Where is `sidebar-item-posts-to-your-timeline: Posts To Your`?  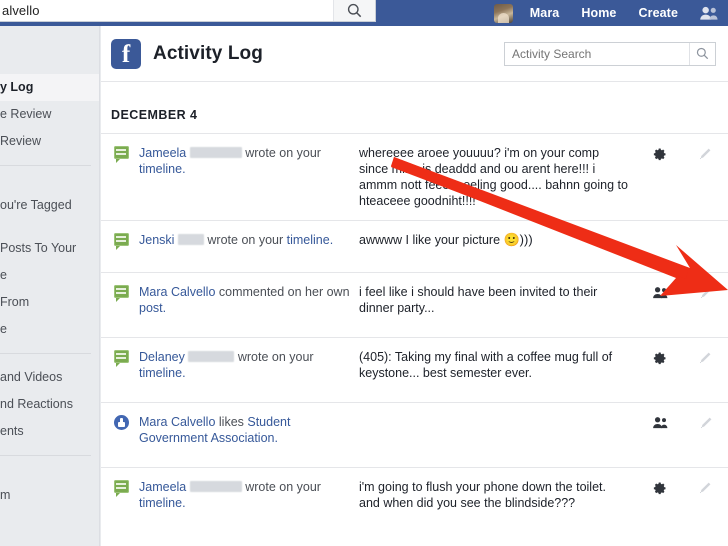
sidebar-item-posts-to-your-timeline: Posts To Your is located at coordinates (49, 248).